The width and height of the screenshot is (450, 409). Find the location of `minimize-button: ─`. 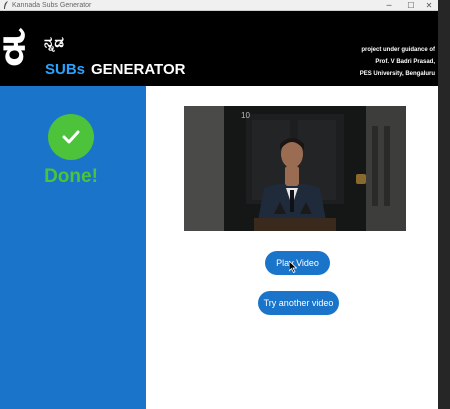

minimize-button: ─ is located at coordinates (389, 5).